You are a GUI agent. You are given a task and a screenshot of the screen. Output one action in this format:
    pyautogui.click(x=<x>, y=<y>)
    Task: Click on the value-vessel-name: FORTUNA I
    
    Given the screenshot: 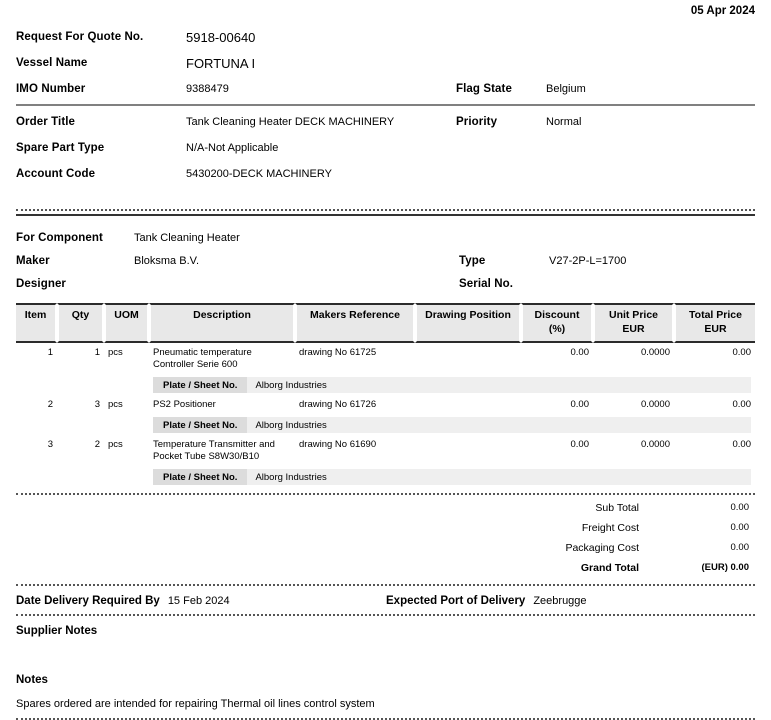 What is the action you would take?
    pyautogui.click(x=221, y=63)
    